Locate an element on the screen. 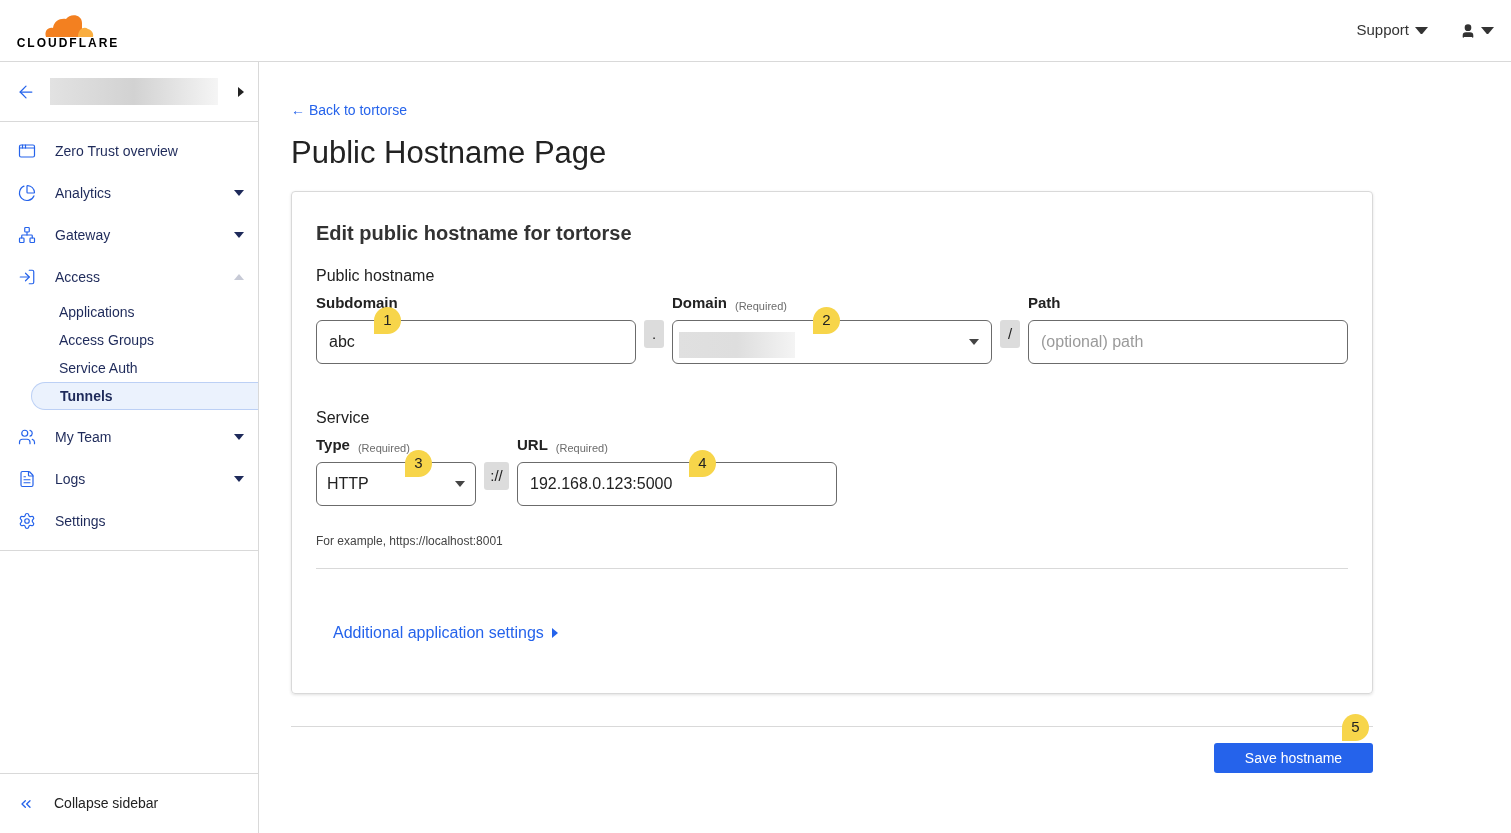 The image size is (1511, 833). section-heading: Public hostname is located at coordinates (376, 276).